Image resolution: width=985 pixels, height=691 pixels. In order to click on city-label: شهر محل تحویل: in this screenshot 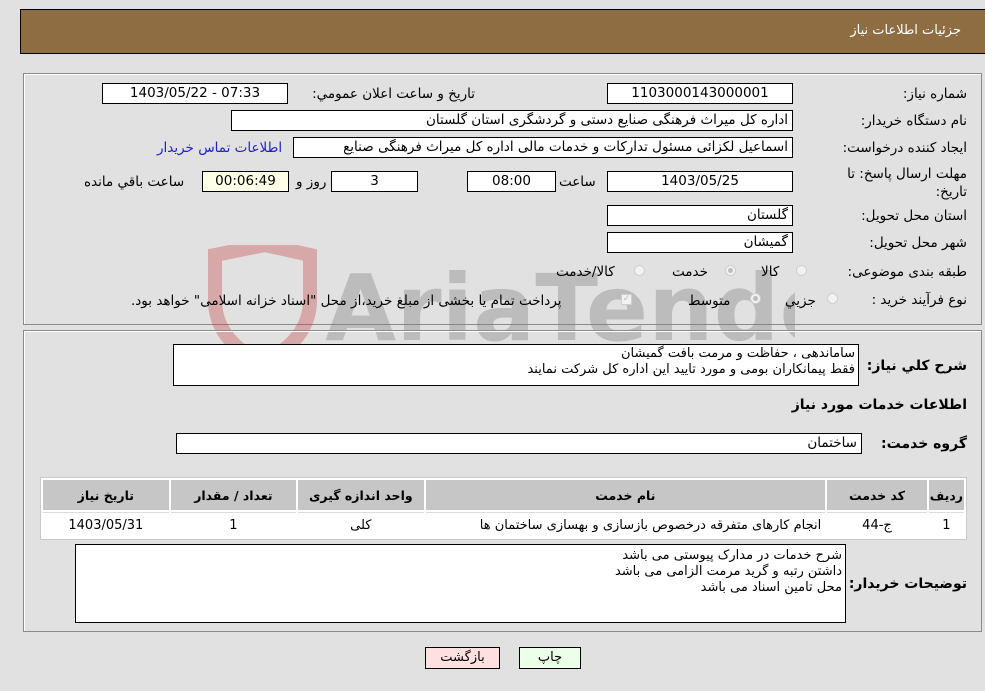, I will do `click(918, 243)`.